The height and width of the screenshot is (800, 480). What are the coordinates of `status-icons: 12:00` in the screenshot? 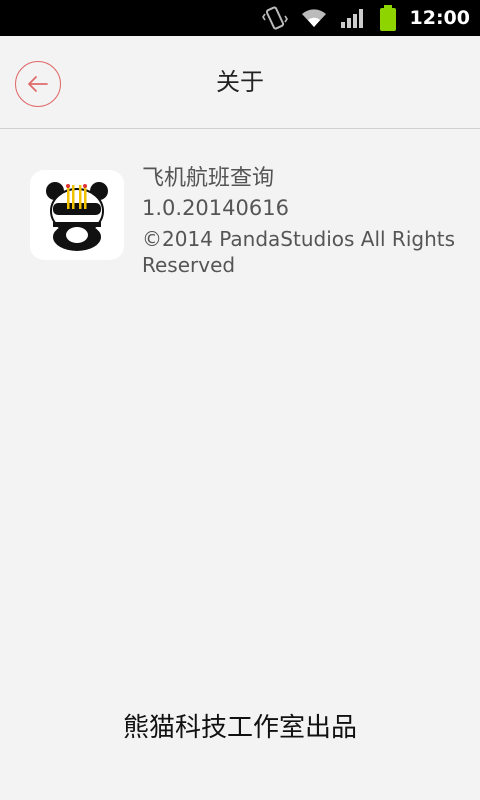 It's located at (370, 18).